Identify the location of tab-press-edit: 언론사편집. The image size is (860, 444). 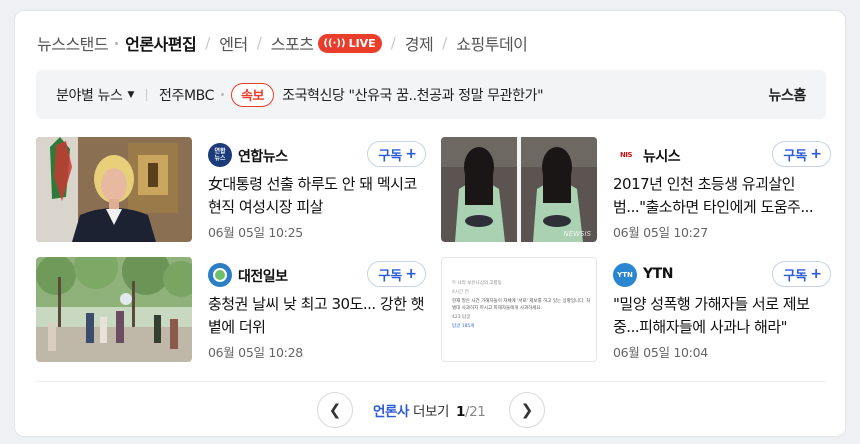
(161, 43).